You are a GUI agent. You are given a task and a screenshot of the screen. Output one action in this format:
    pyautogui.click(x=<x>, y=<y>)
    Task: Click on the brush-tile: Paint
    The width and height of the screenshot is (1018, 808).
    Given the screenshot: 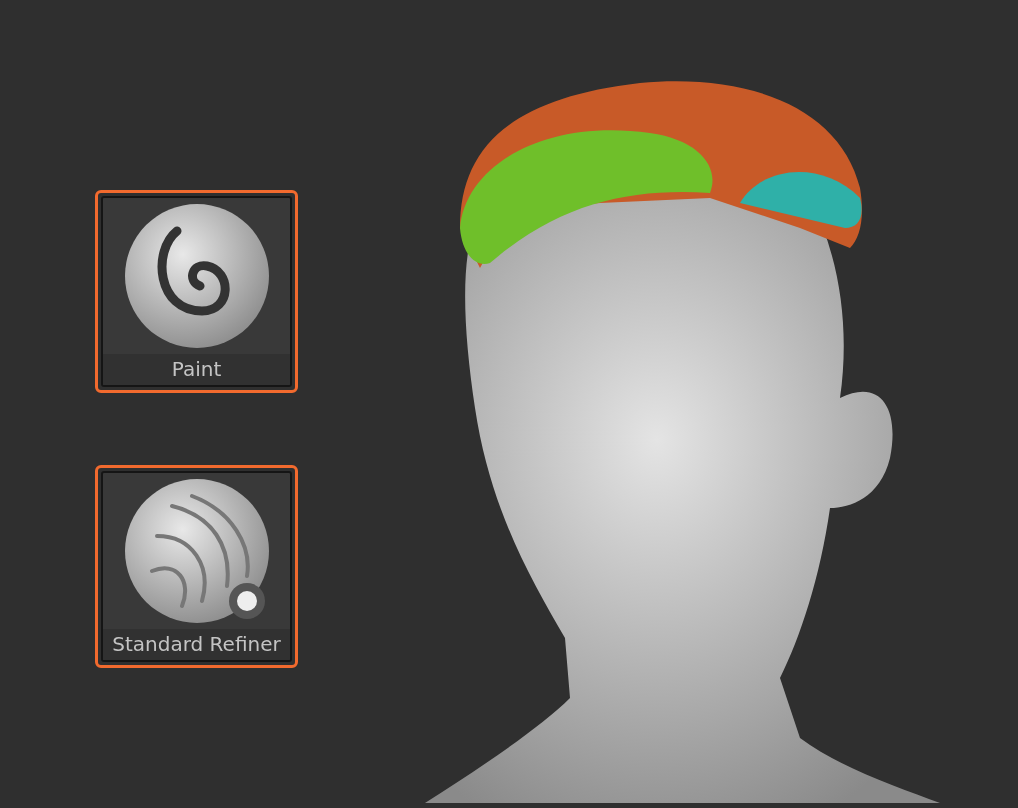 What is the action you would take?
    pyautogui.click(x=196, y=291)
    